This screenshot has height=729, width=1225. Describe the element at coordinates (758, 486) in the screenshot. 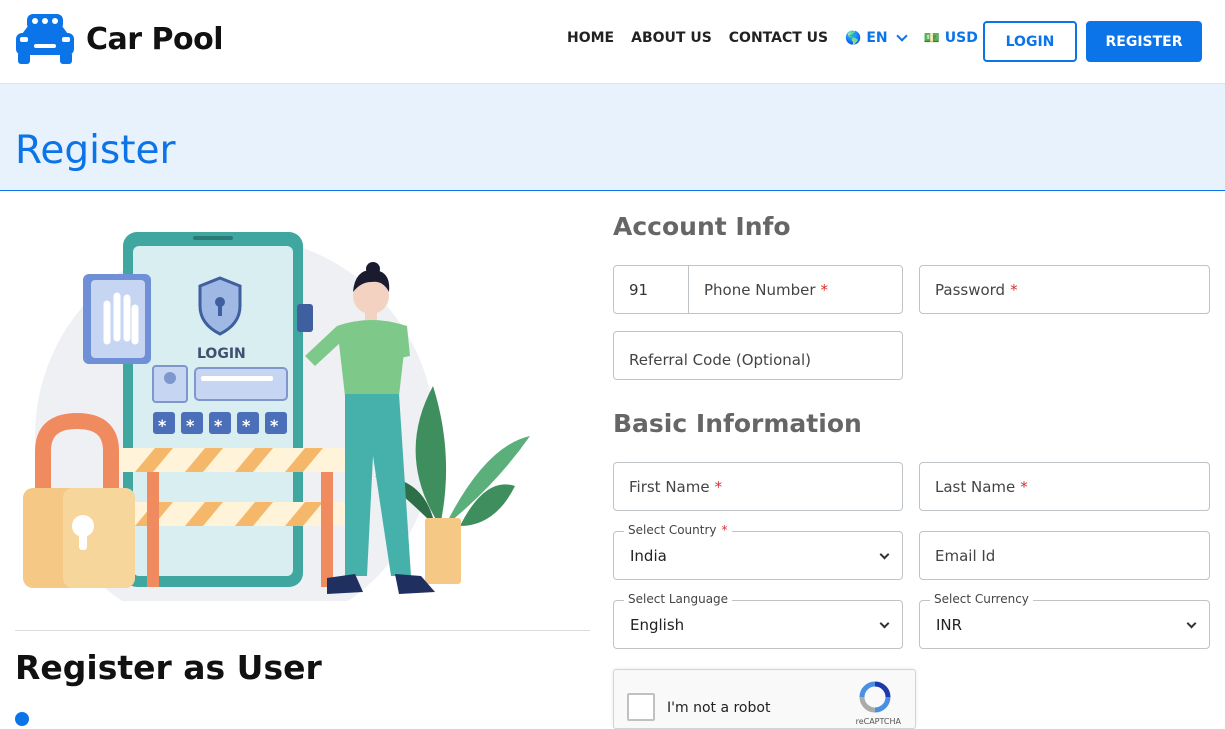

I see `first-name-field: First Name *` at that location.